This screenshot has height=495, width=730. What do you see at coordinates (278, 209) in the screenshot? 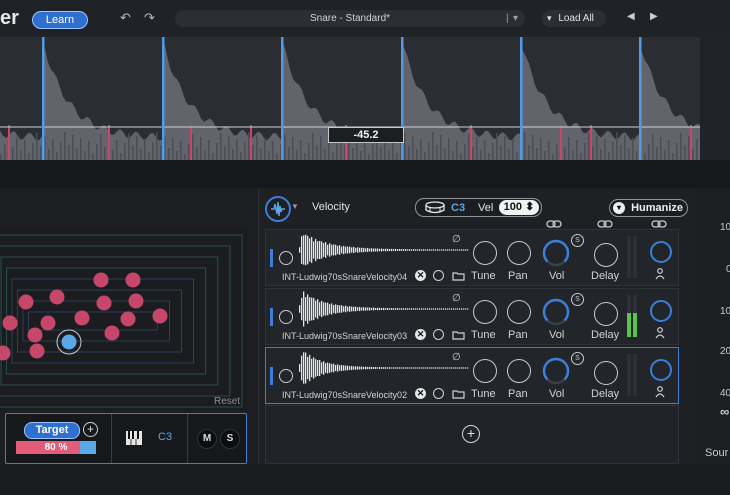
I see `velocity-mode-icon` at bounding box center [278, 209].